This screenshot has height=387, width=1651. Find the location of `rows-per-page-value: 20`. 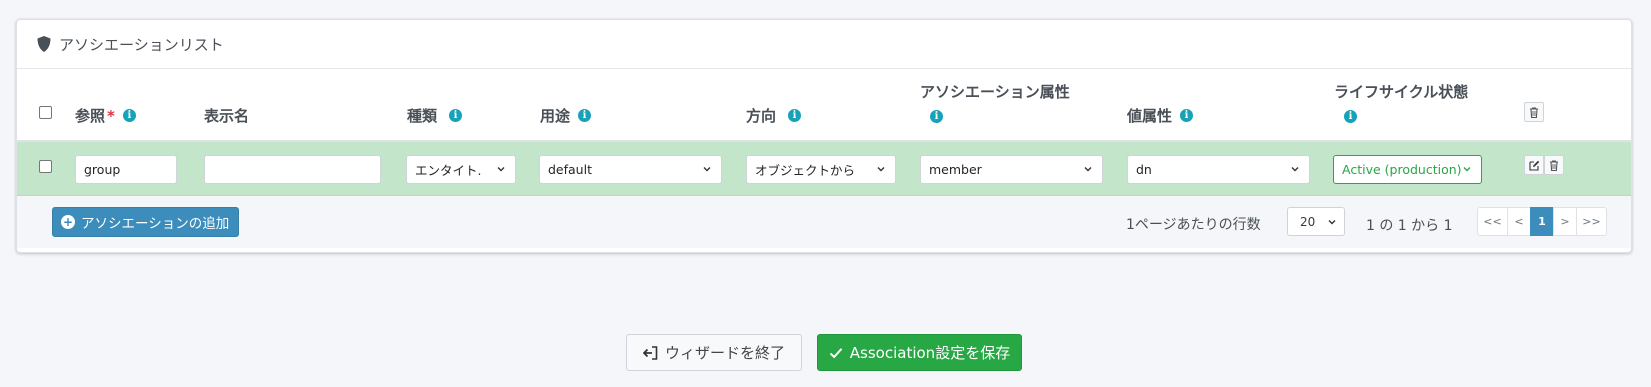

rows-per-page-value: 20 is located at coordinates (1308, 221).